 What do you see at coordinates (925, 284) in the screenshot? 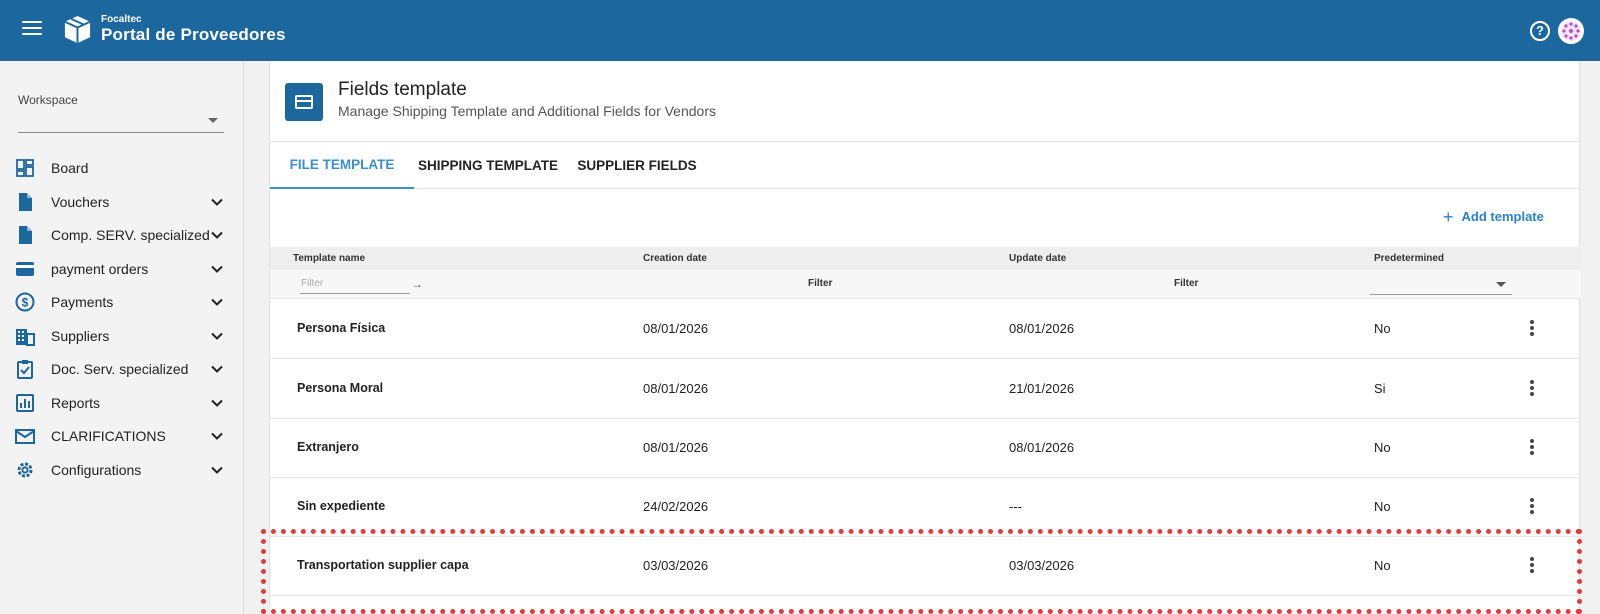
I see `filter-row: → Filter Filter` at bounding box center [925, 284].